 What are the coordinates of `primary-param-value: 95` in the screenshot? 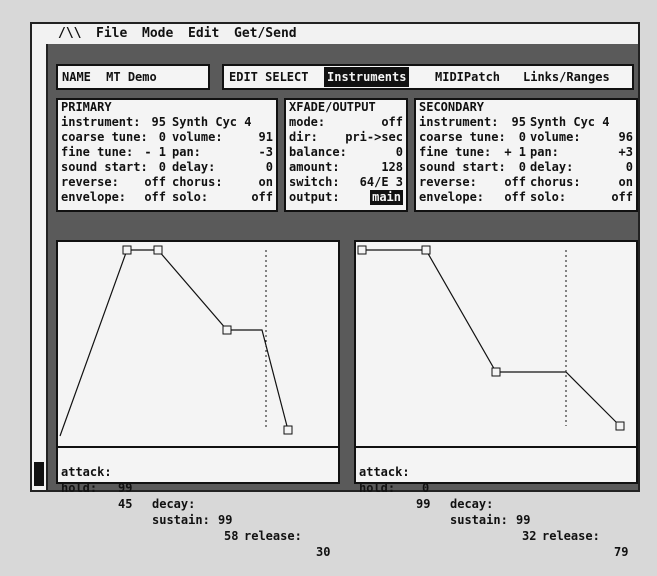 It's located at (159, 122).